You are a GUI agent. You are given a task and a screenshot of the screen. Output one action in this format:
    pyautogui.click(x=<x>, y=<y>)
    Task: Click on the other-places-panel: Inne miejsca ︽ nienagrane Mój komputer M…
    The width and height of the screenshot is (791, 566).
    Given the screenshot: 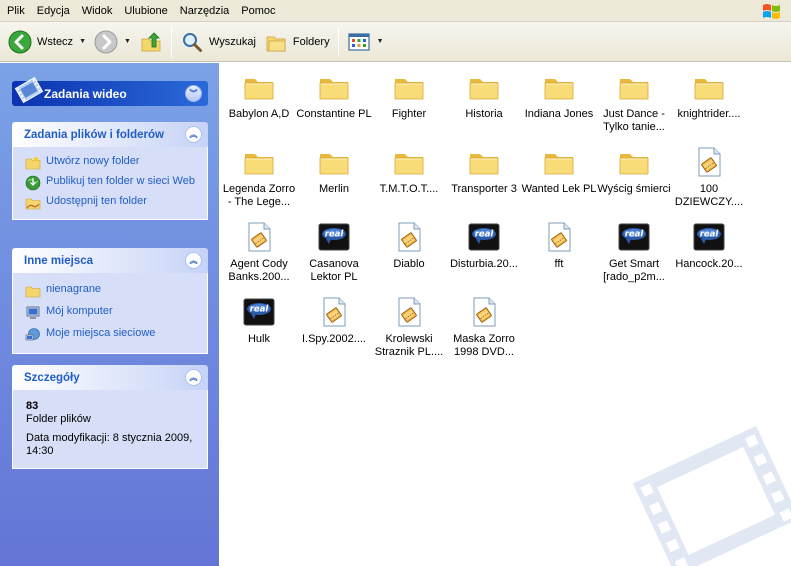 What is the action you would take?
    pyautogui.click(x=110, y=301)
    